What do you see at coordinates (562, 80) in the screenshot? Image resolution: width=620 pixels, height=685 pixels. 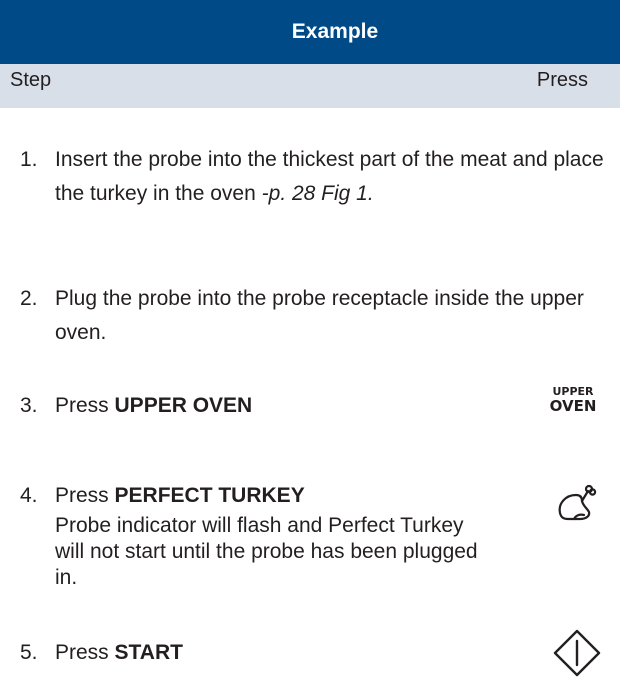 I see `press-column-label: Press` at bounding box center [562, 80].